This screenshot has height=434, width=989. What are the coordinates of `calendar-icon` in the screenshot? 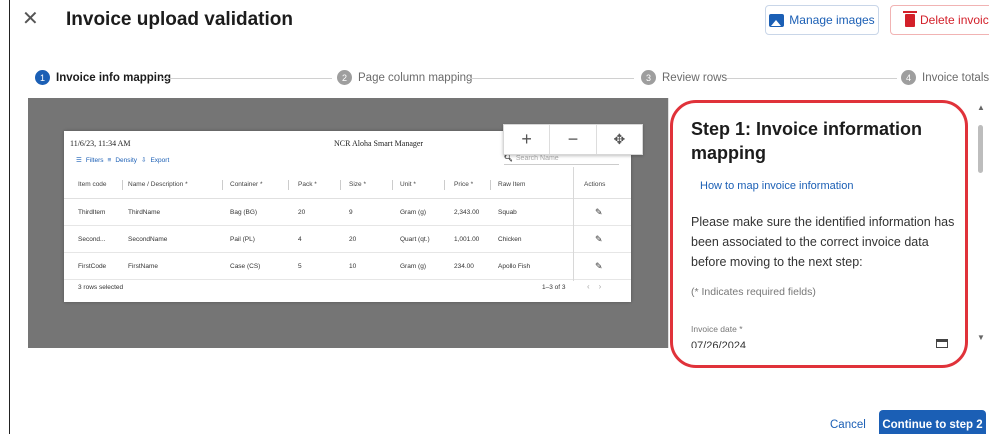 It's located at (942, 343).